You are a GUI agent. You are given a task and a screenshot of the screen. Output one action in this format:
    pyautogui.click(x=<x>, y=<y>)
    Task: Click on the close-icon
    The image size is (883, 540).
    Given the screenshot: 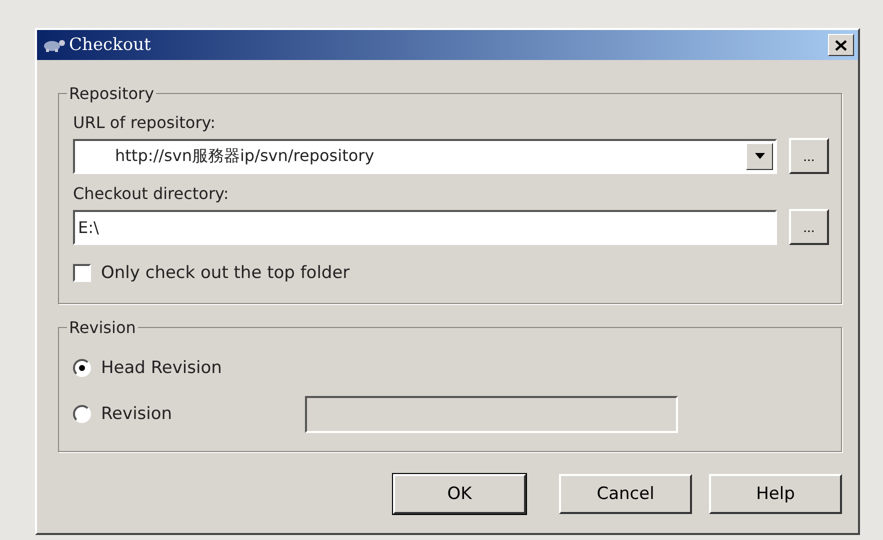 What is the action you would take?
    pyautogui.click(x=841, y=45)
    